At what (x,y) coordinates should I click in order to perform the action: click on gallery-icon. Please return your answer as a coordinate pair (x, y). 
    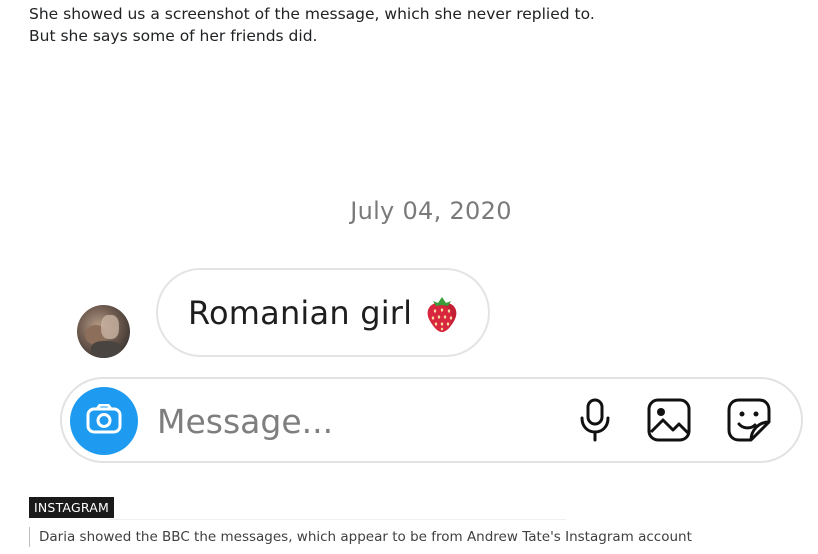
    Looking at the image, I should click on (669, 422).